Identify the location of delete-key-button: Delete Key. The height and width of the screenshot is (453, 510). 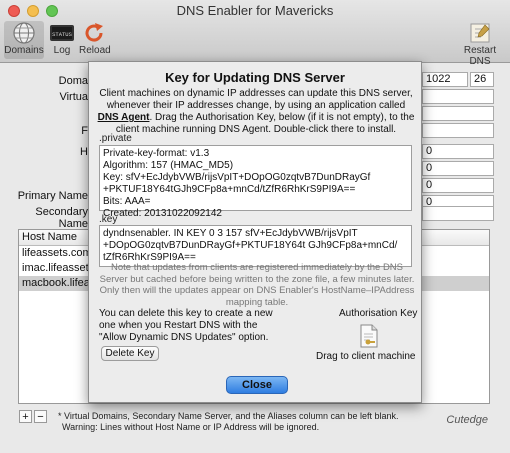
(130, 353).